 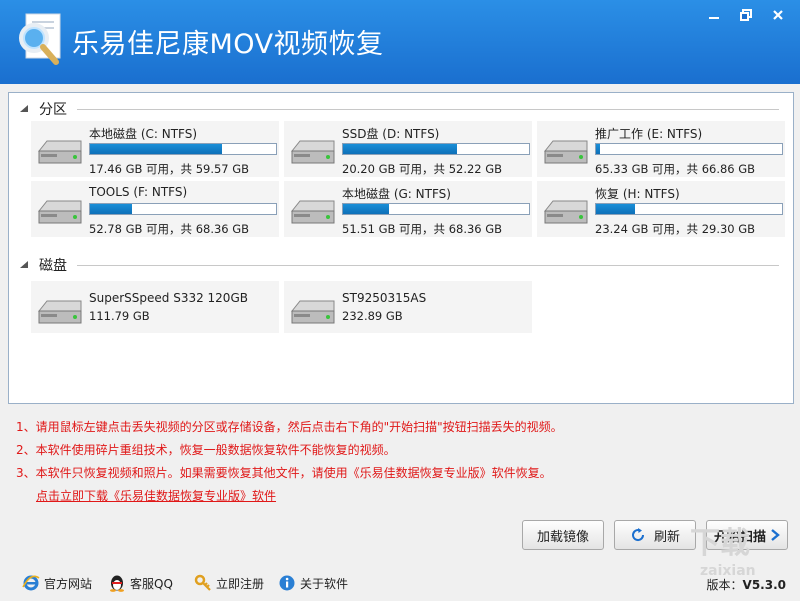 What do you see at coordinates (206, 450) in the screenshot?
I see `note-2: 2、本软件使用碎片重组技术，恢复一般数据恢复软件不能恢复的视频。` at bounding box center [206, 450].